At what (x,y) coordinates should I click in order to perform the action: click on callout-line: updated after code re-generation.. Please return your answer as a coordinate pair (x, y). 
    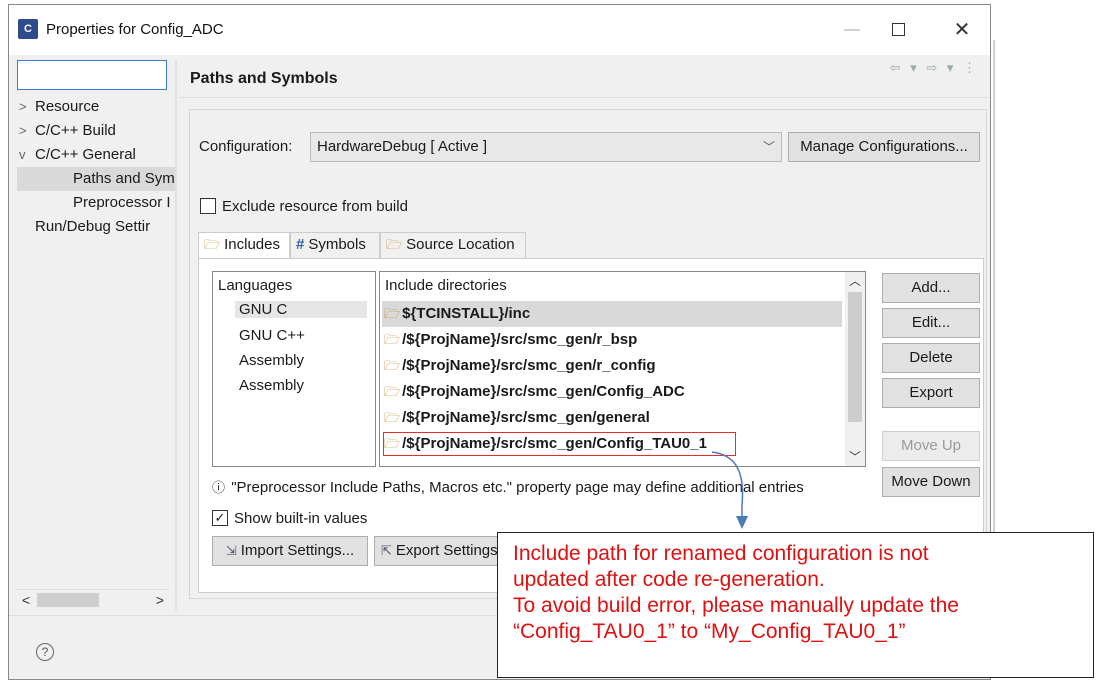
    Looking at the image, I should click on (669, 579).